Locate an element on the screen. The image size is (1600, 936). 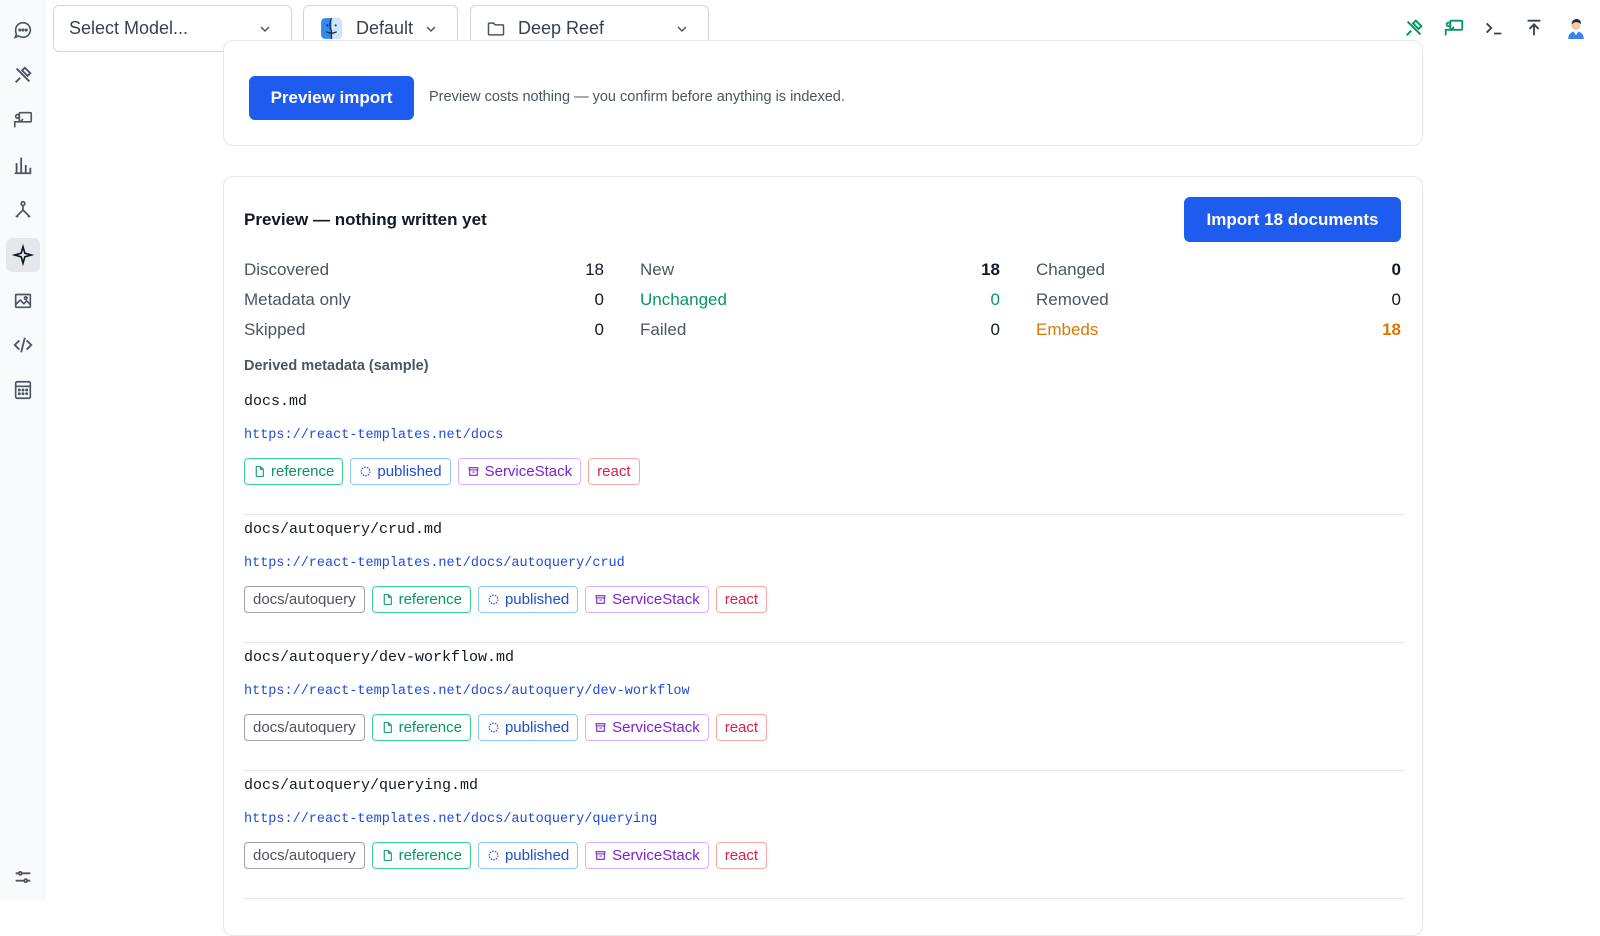
stat-value-new: 18 is located at coordinates (990, 269).